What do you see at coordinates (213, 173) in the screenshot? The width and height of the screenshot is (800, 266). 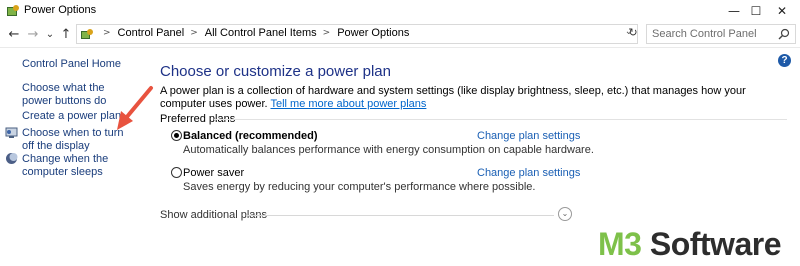 I see `power-saver-plan-name: Power saver` at bounding box center [213, 173].